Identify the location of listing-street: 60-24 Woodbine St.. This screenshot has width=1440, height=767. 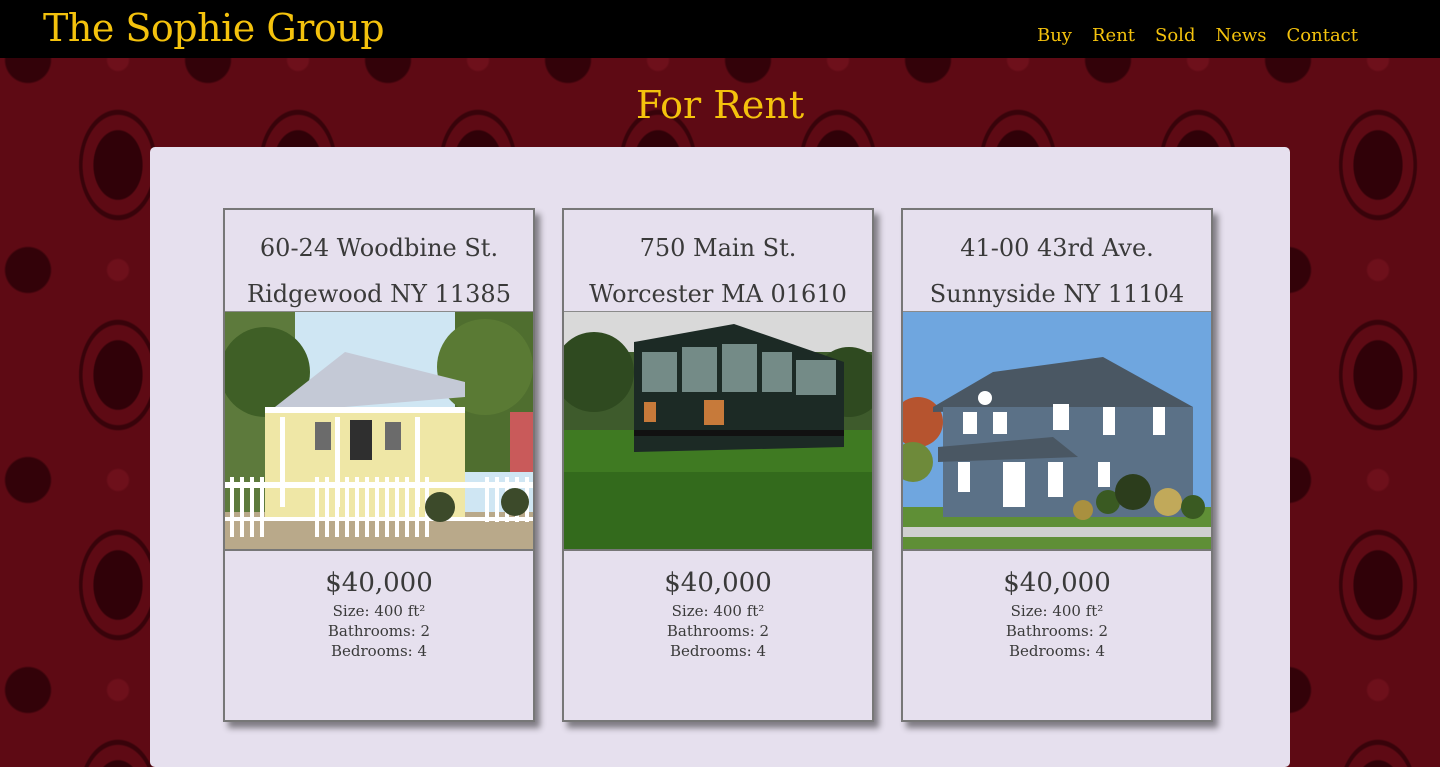
(379, 248).